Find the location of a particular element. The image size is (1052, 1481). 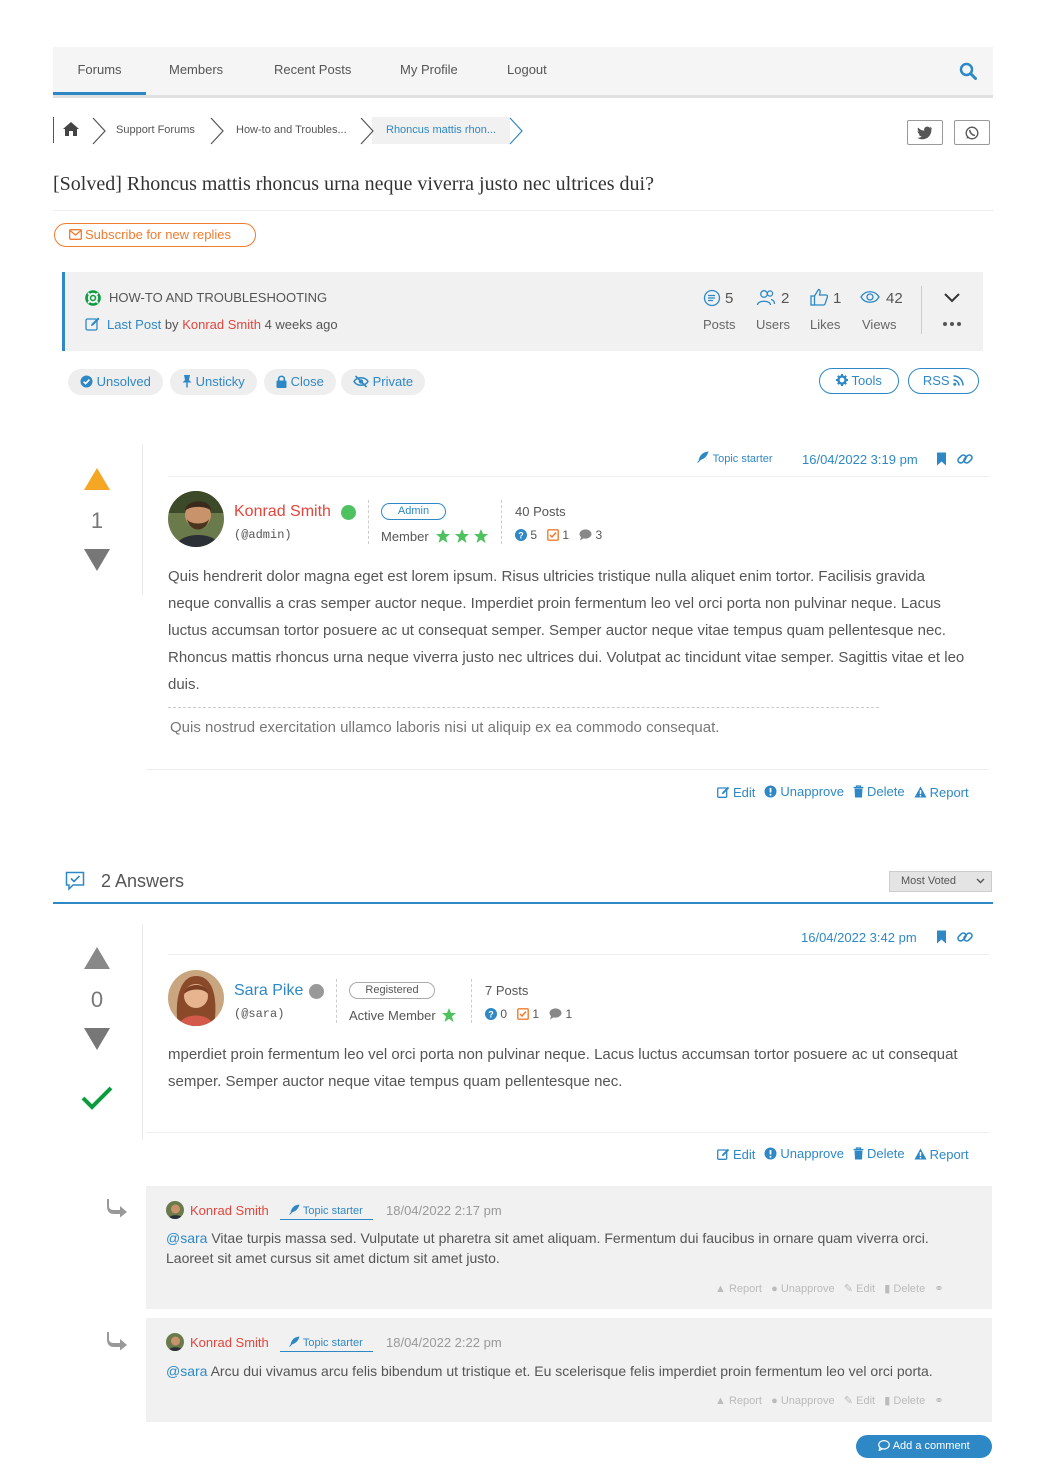

sort-select: Most Voted is located at coordinates (940, 881).